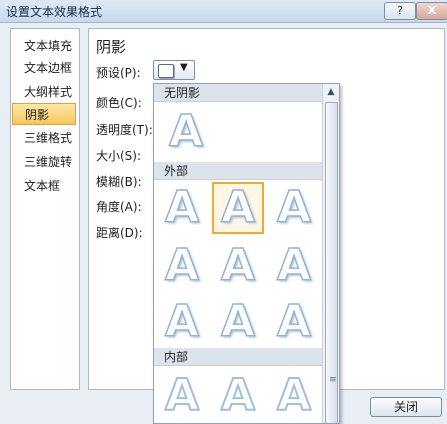 The width and height of the screenshot is (447, 424). Describe the element at coordinates (119, 156) in the screenshot. I see `size-label: 大小(S):` at that location.